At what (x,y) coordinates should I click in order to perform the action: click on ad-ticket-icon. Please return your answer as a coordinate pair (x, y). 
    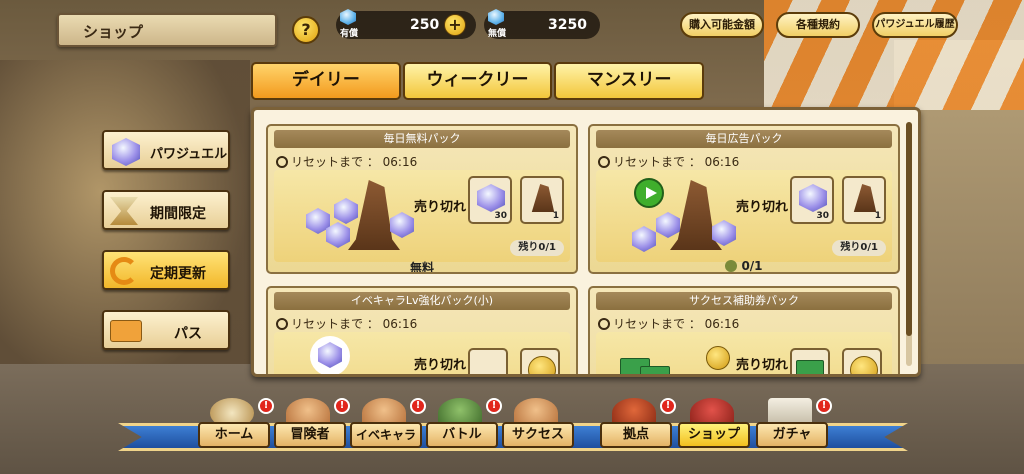
    Looking at the image, I should click on (731, 266).